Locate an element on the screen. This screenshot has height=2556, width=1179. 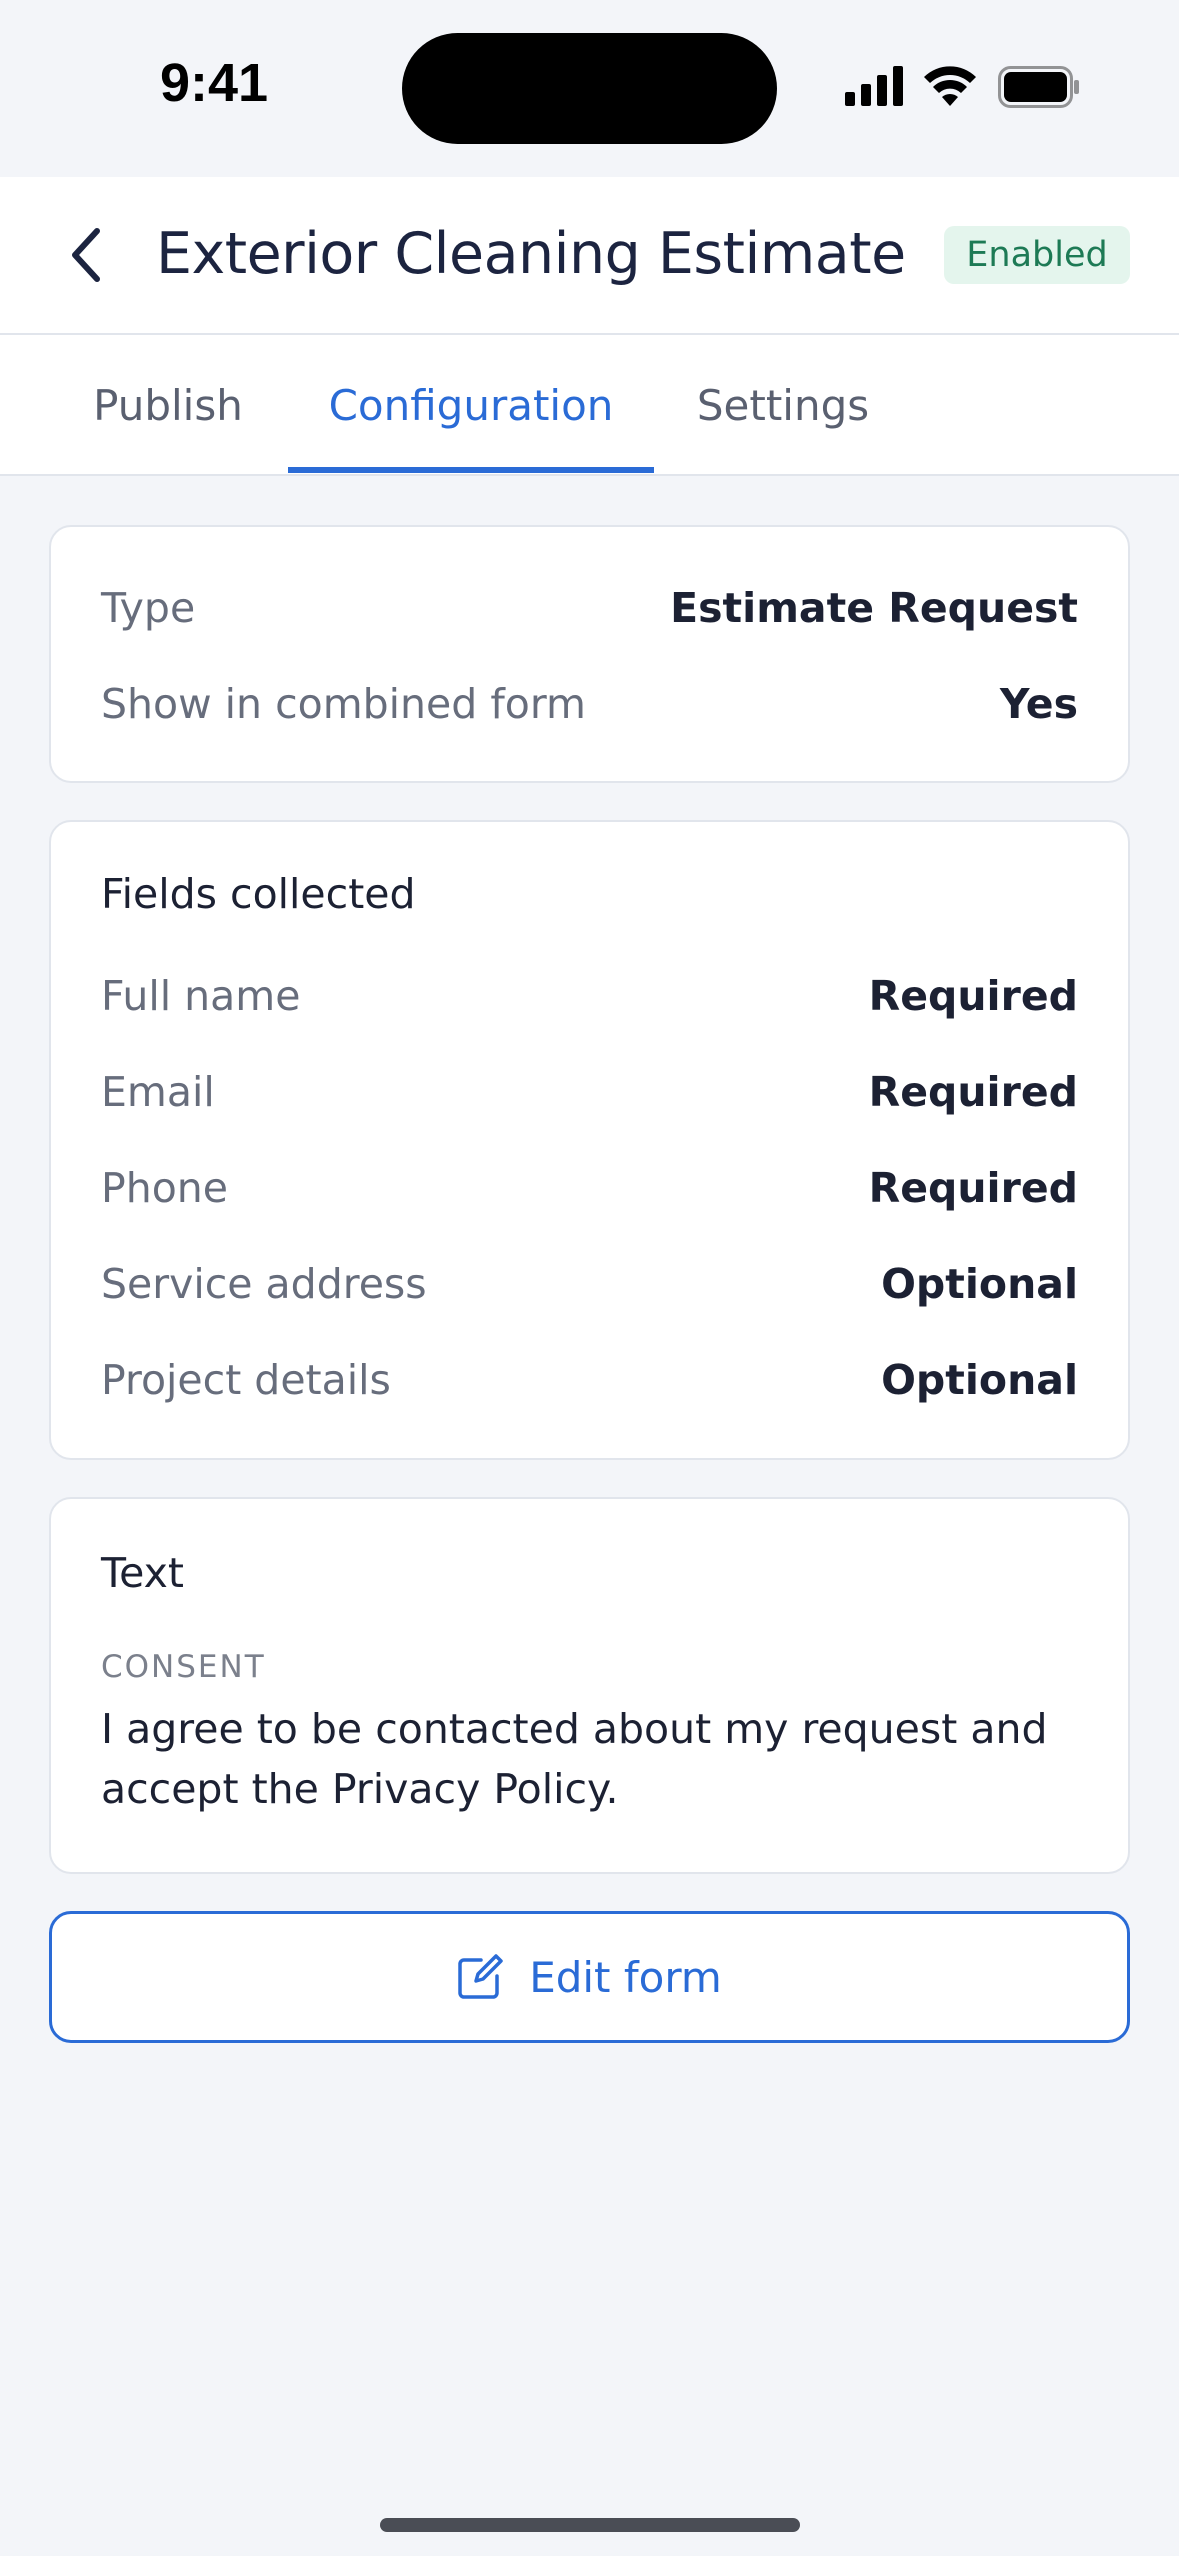
field-label: Phone is located at coordinates (165, 1188).